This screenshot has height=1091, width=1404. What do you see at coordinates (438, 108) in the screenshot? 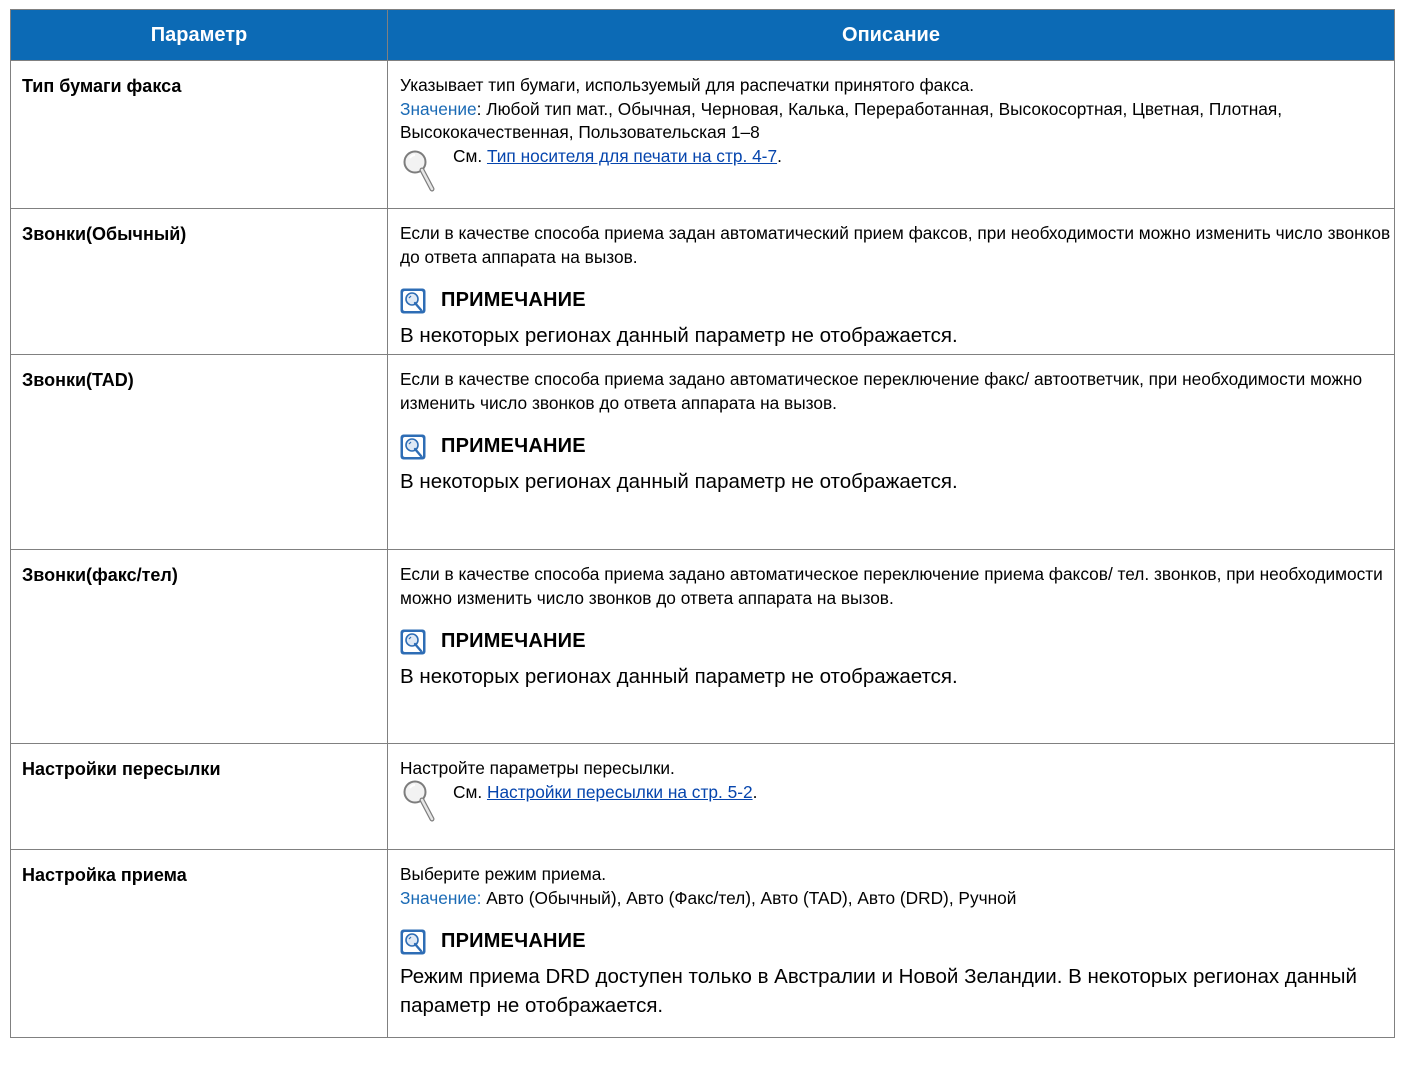
I see `value-label: Значение` at bounding box center [438, 108].